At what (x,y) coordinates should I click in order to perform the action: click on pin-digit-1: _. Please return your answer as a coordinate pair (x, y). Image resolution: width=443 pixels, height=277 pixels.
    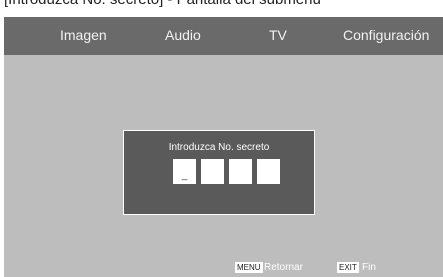
    Looking at the image, I should click on (184, 171).